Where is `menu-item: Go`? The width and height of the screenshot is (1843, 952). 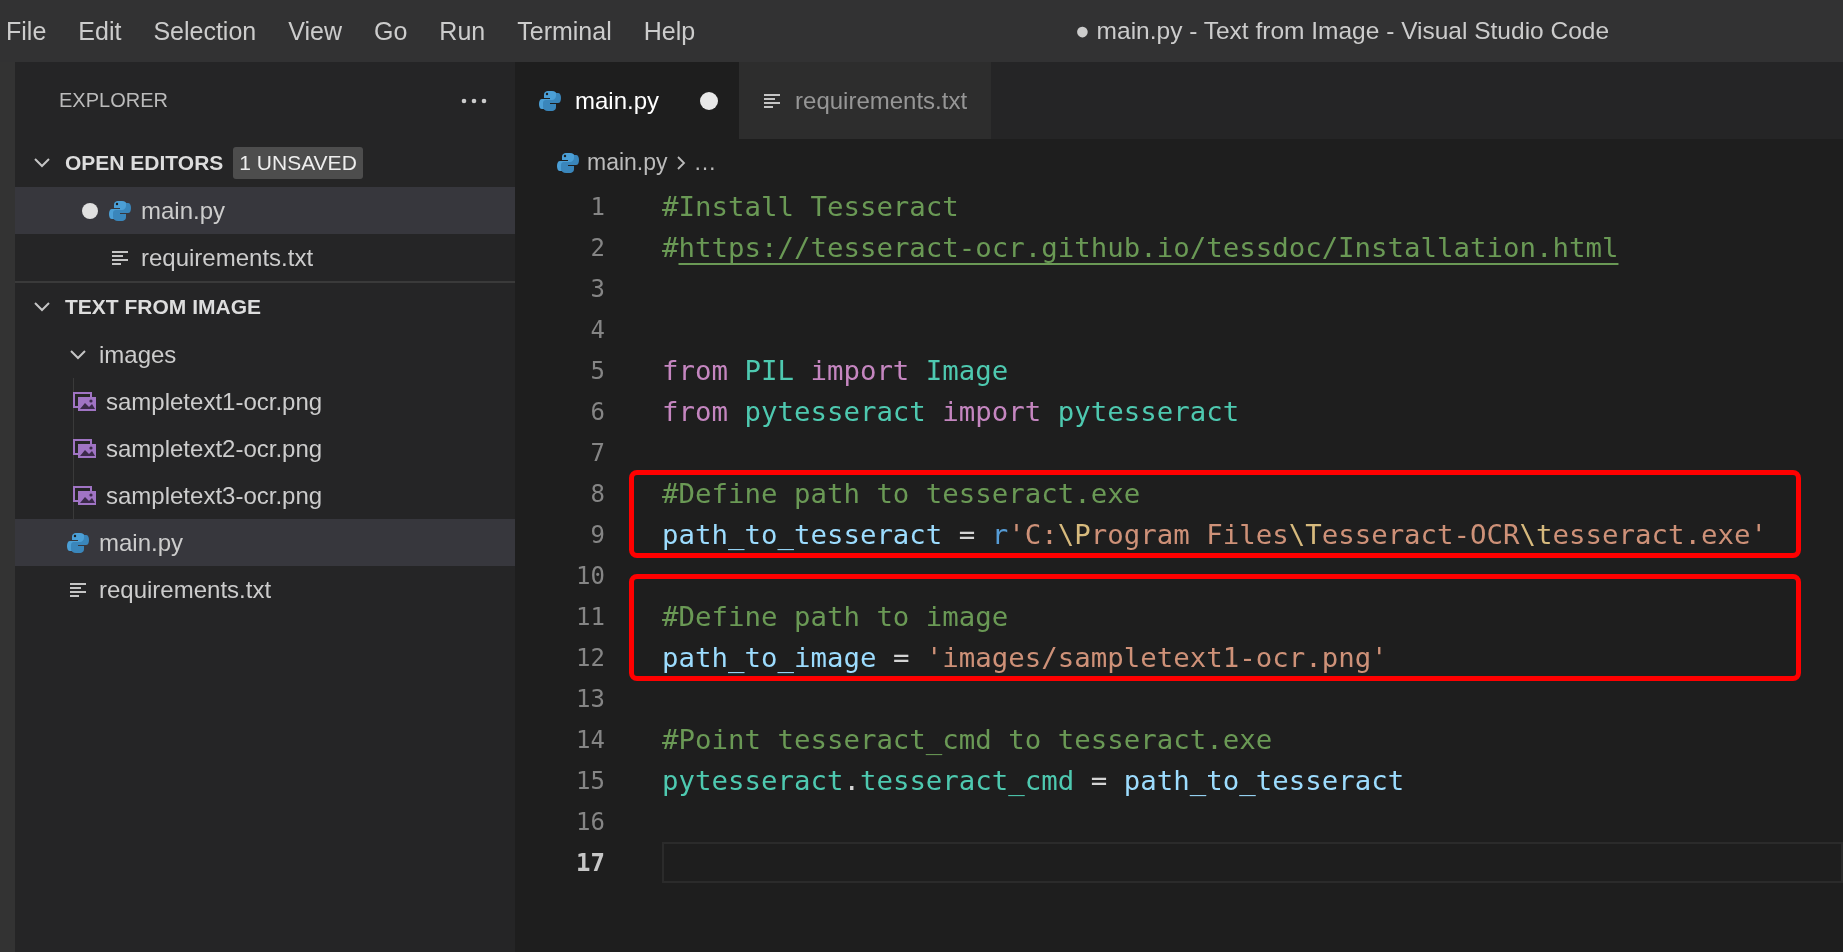
menu-item: Go is located at coordinates (391, 31).